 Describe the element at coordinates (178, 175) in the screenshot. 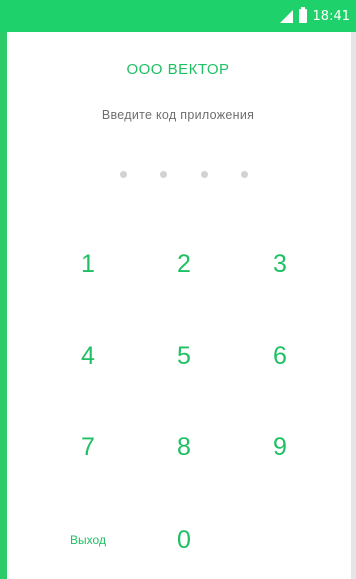

I see `pin-indicator` at that location.